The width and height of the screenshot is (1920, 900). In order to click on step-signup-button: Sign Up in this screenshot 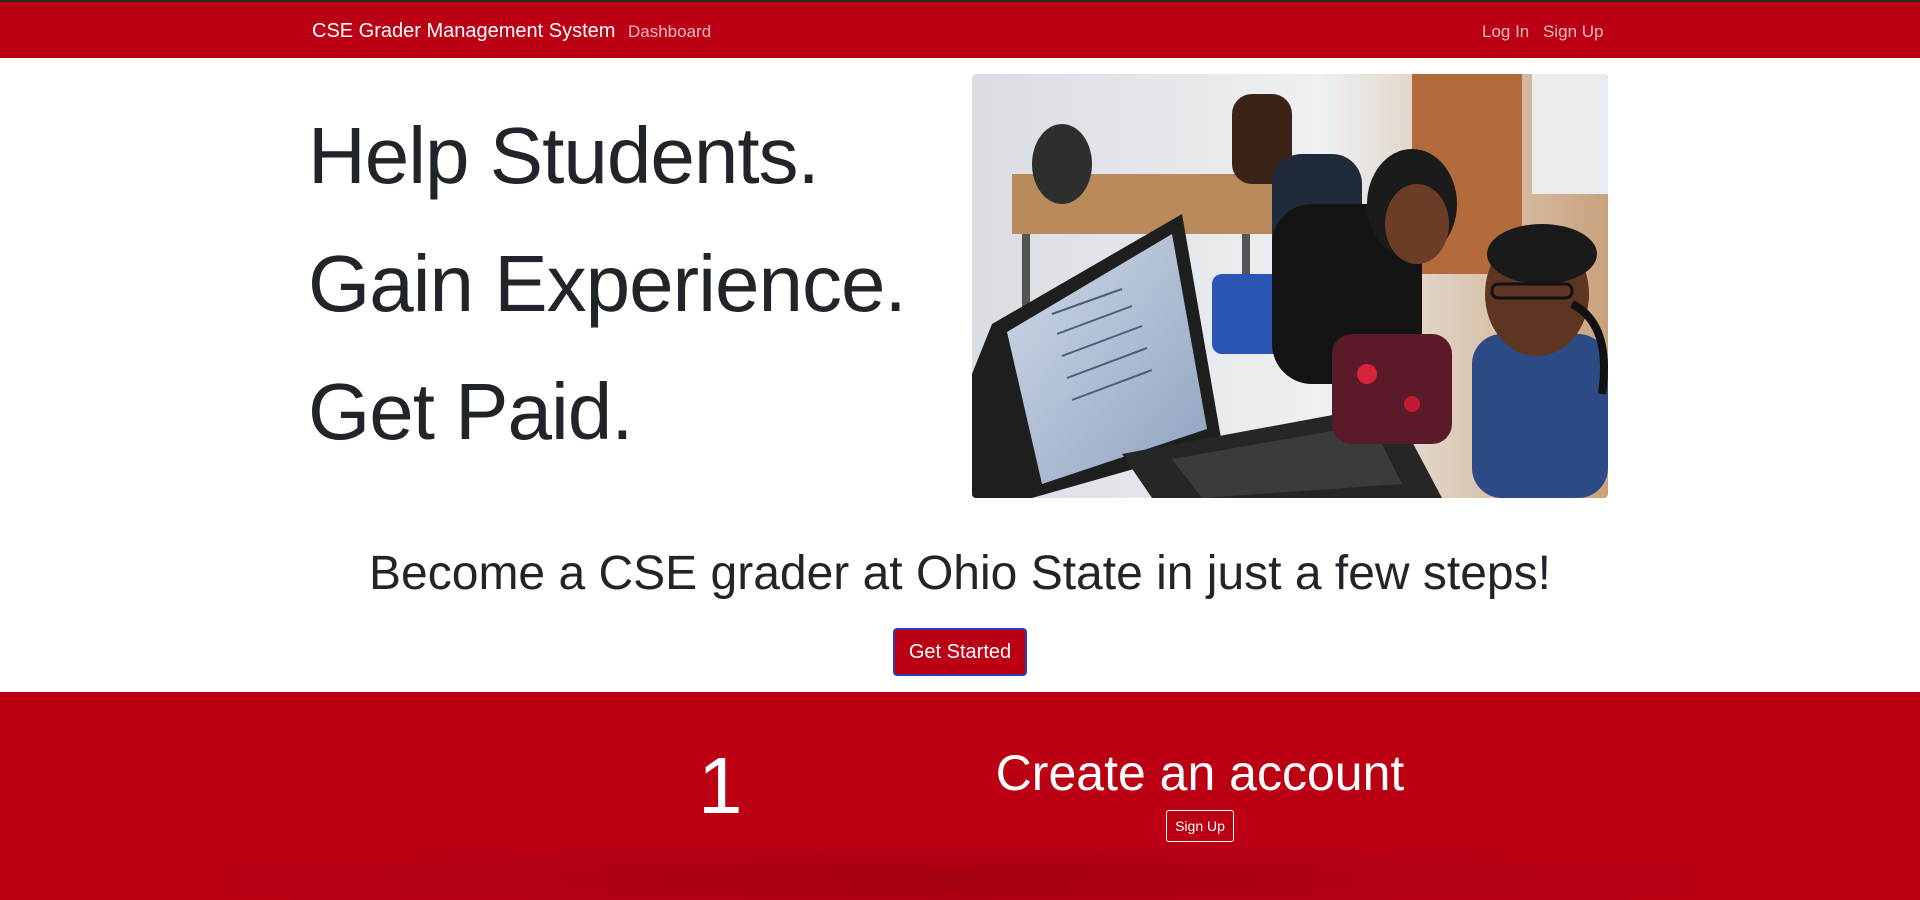, I will do `click(1200, 826)`.